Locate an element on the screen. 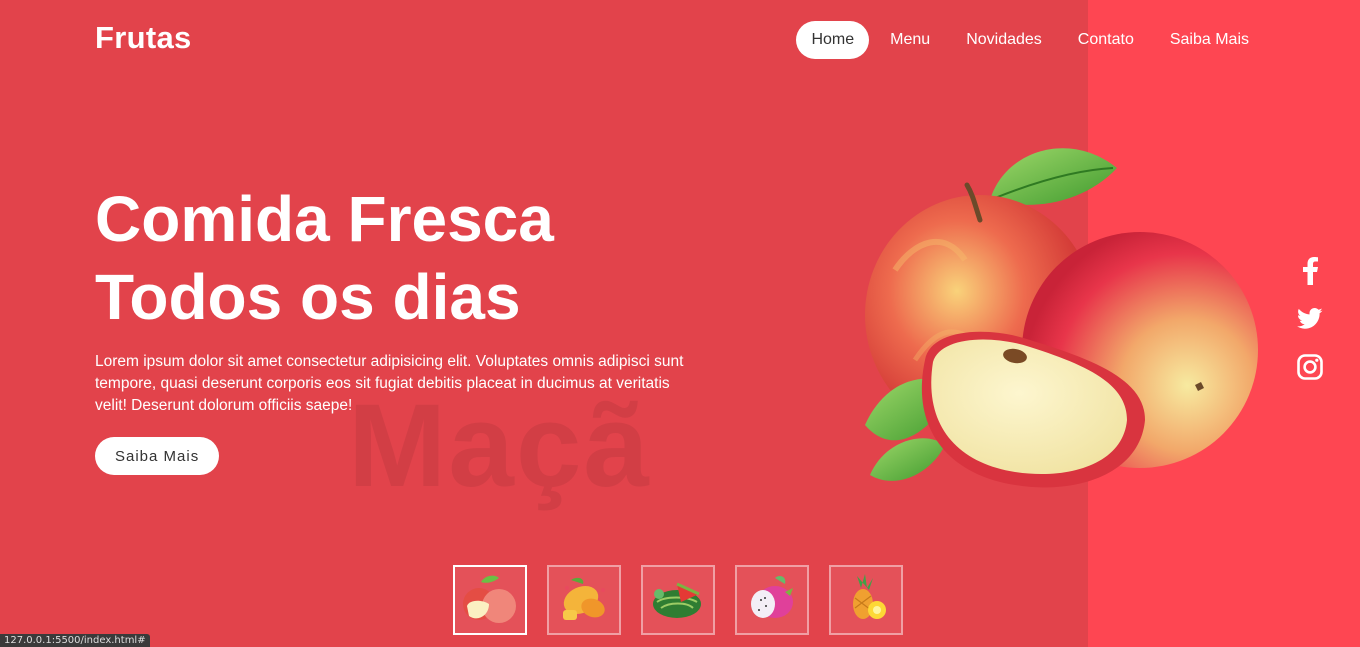  main-nav: Home Menu Novidades Contato Saiba Mais is located at coordinates (1030, 40).